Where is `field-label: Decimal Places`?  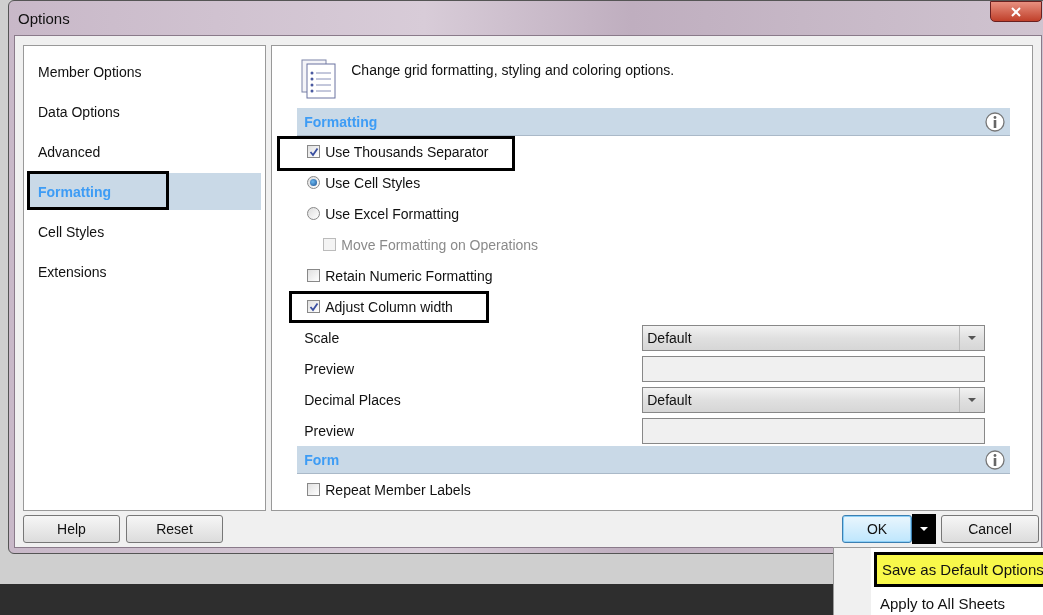
field-label: Decimal Places is located at coordinates (353, 399).